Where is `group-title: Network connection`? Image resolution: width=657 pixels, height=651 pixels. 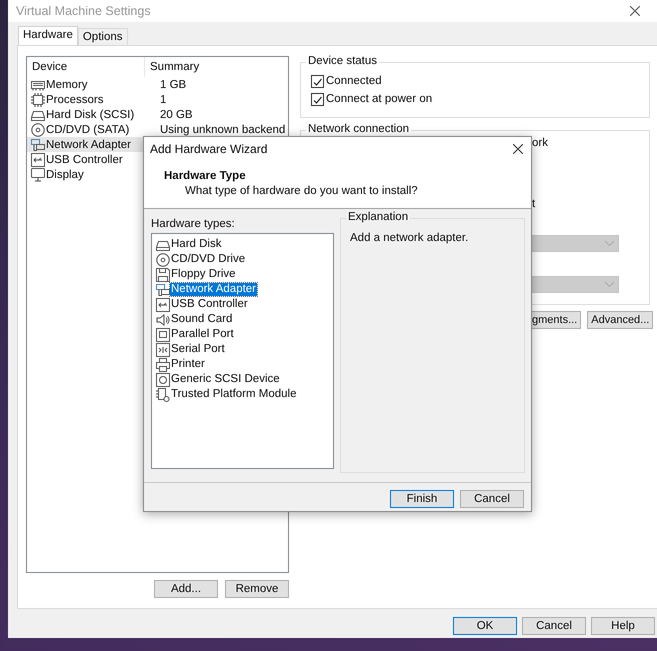 group-title: Network connection is located at coordinates (358, 129).